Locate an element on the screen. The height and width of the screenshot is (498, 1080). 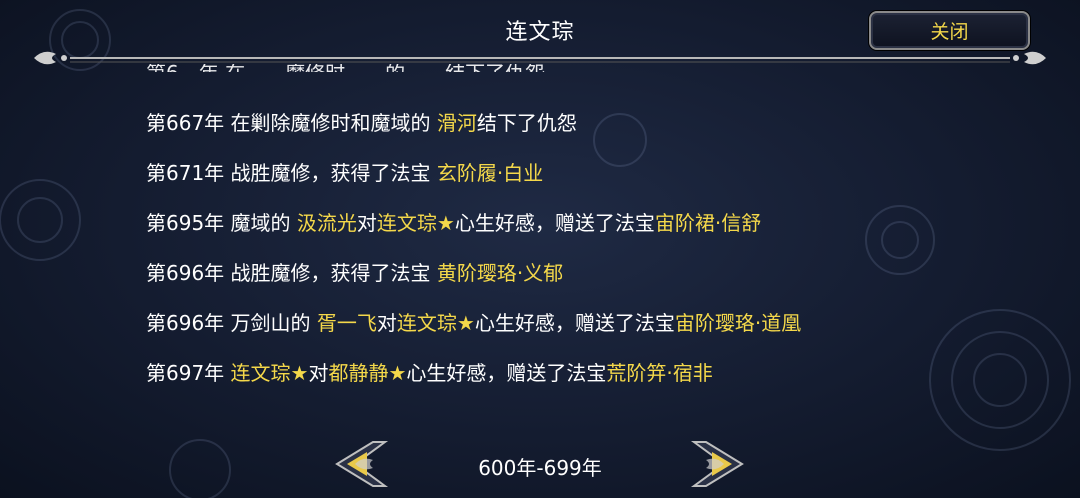
highlighted-name: 宙阶裙·信舒 is located at coordinates (708, 223).